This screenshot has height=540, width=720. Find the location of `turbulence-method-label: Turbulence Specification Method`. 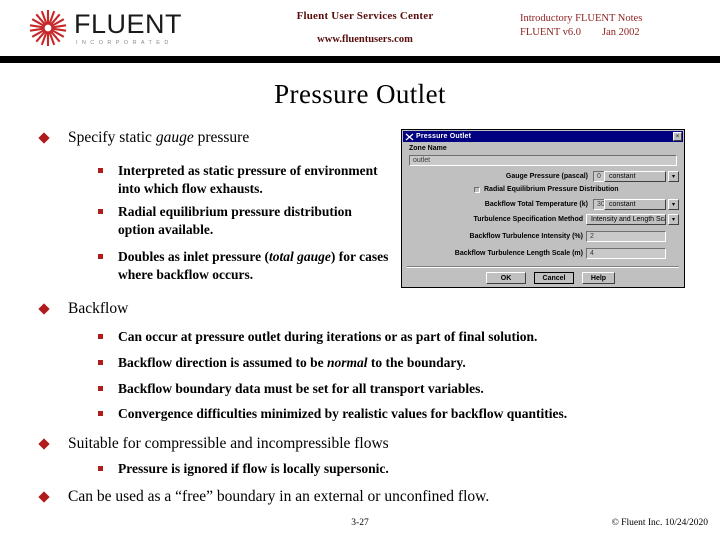

turbulence-method-label: Turbulence Specification Method is located at coordinates (528, 219).